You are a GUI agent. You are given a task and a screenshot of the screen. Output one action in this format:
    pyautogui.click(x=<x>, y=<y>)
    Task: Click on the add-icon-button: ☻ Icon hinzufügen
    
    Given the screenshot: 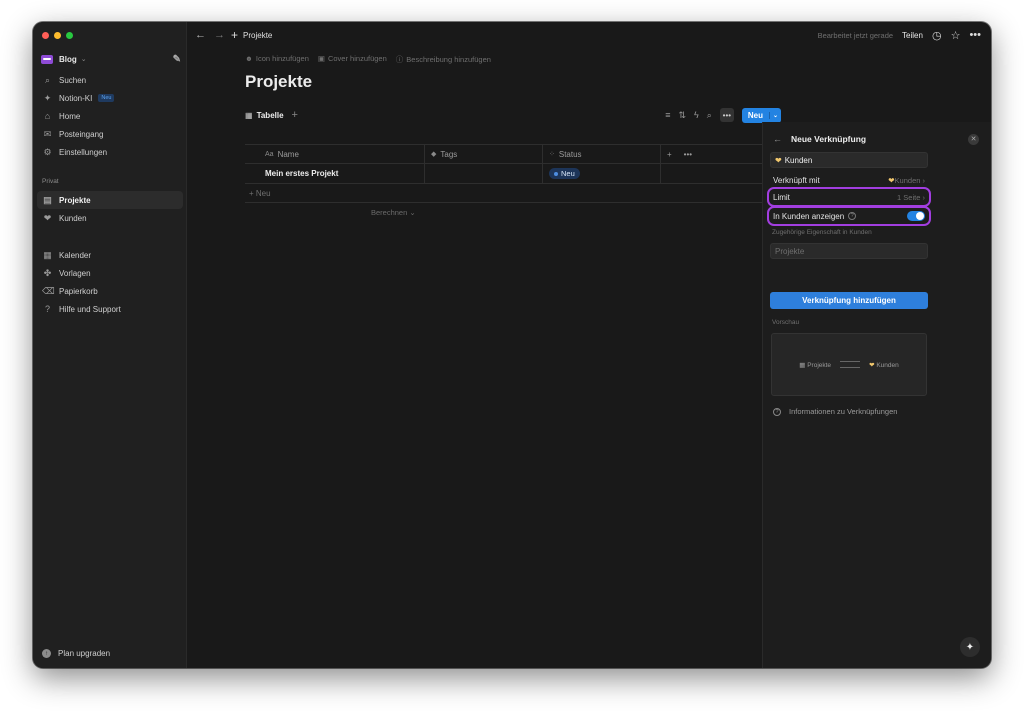 What is the action you would take?
    pyautogui.click(x=277, y=59)
    